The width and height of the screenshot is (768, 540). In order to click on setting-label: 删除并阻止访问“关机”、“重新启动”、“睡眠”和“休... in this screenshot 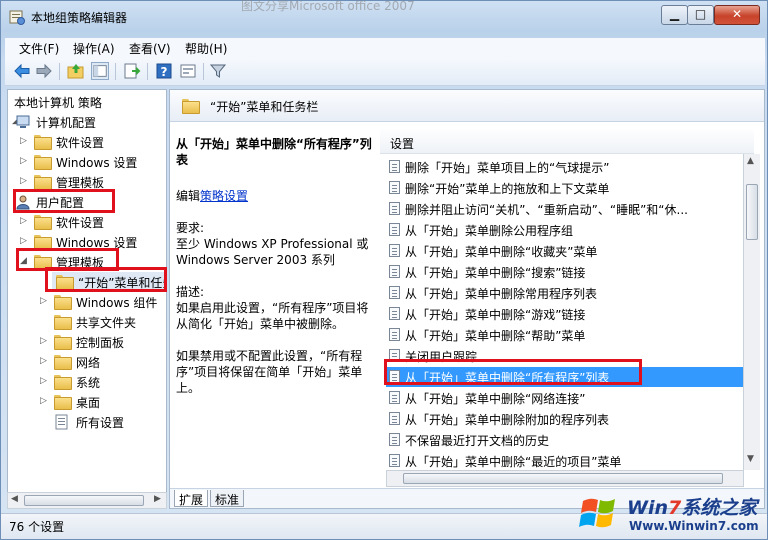, I will do `click(546, 210)`.